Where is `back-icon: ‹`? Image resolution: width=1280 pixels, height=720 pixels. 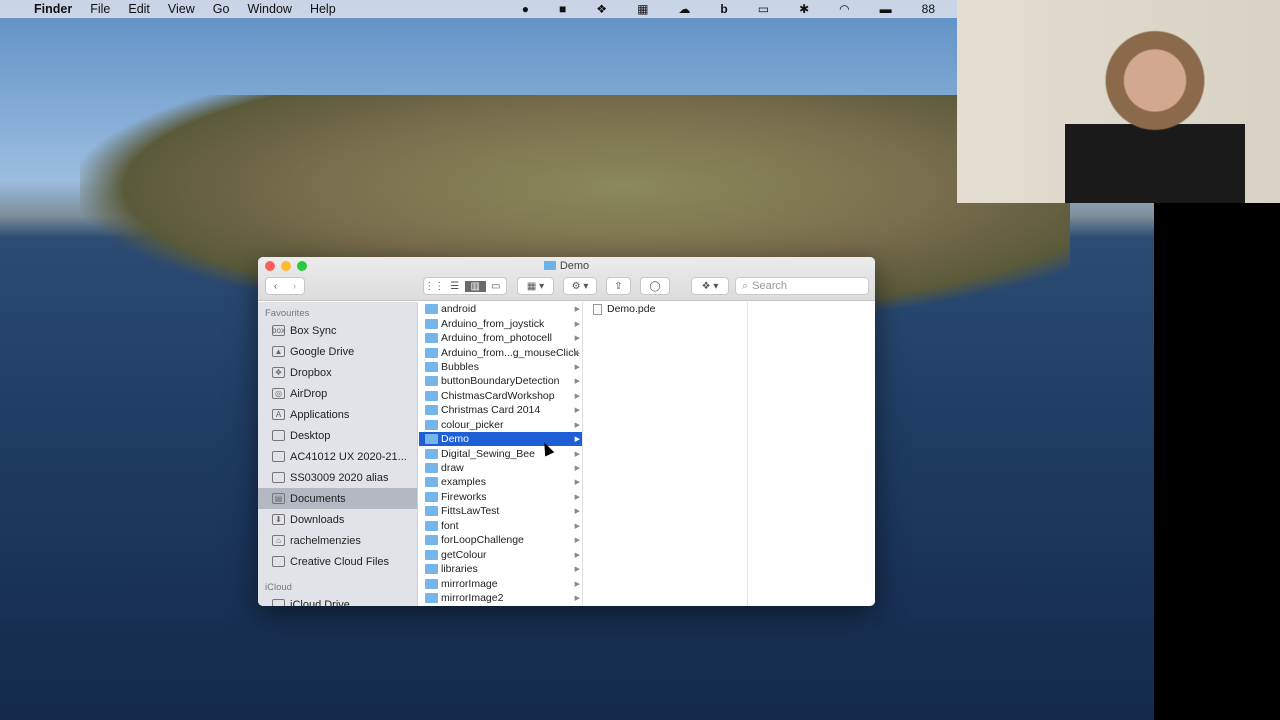
back-icon: ‹ is located at coordinates (275, 286).